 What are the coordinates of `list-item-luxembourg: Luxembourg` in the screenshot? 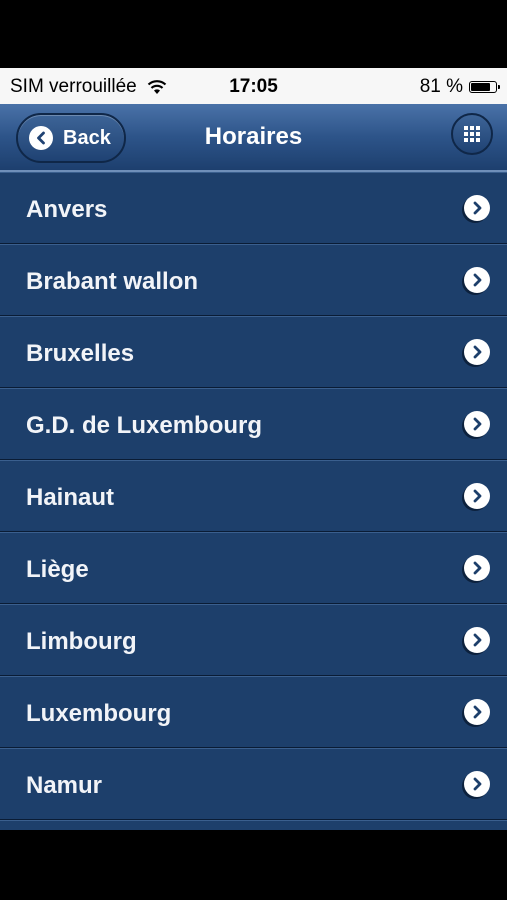 It's located at (253, 712).